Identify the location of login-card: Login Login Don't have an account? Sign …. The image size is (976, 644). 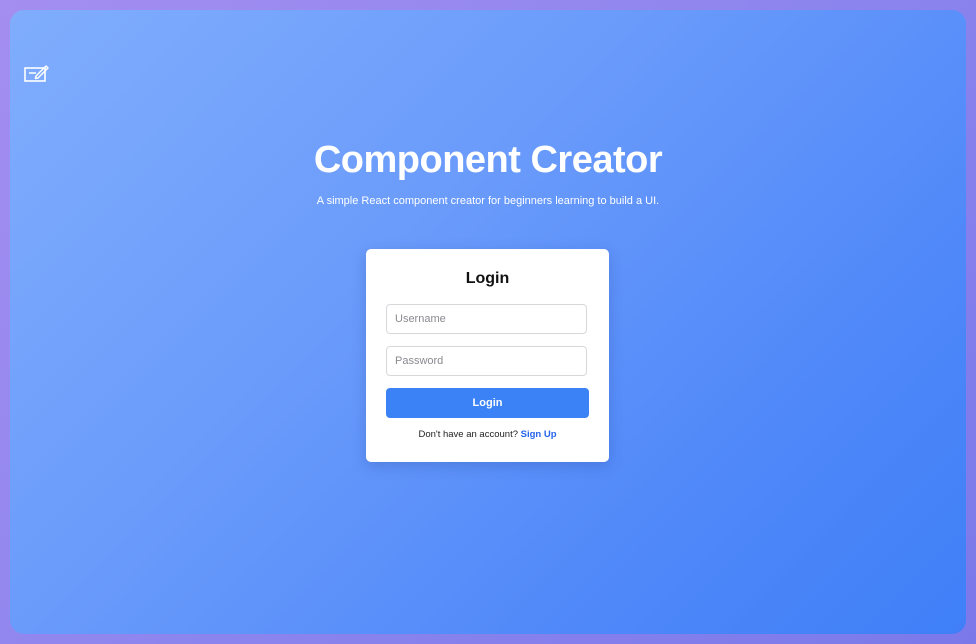
(487, 355).